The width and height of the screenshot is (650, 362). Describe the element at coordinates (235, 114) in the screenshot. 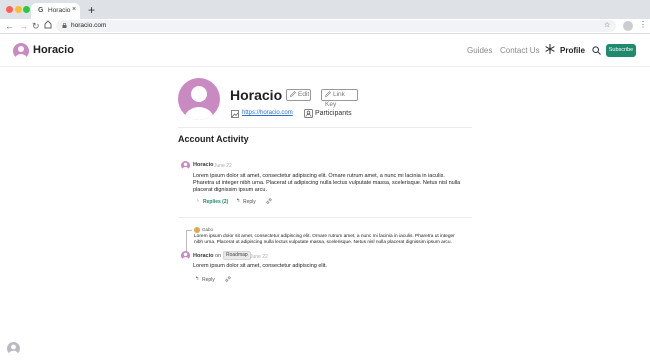

I see `image-icon` at that location.